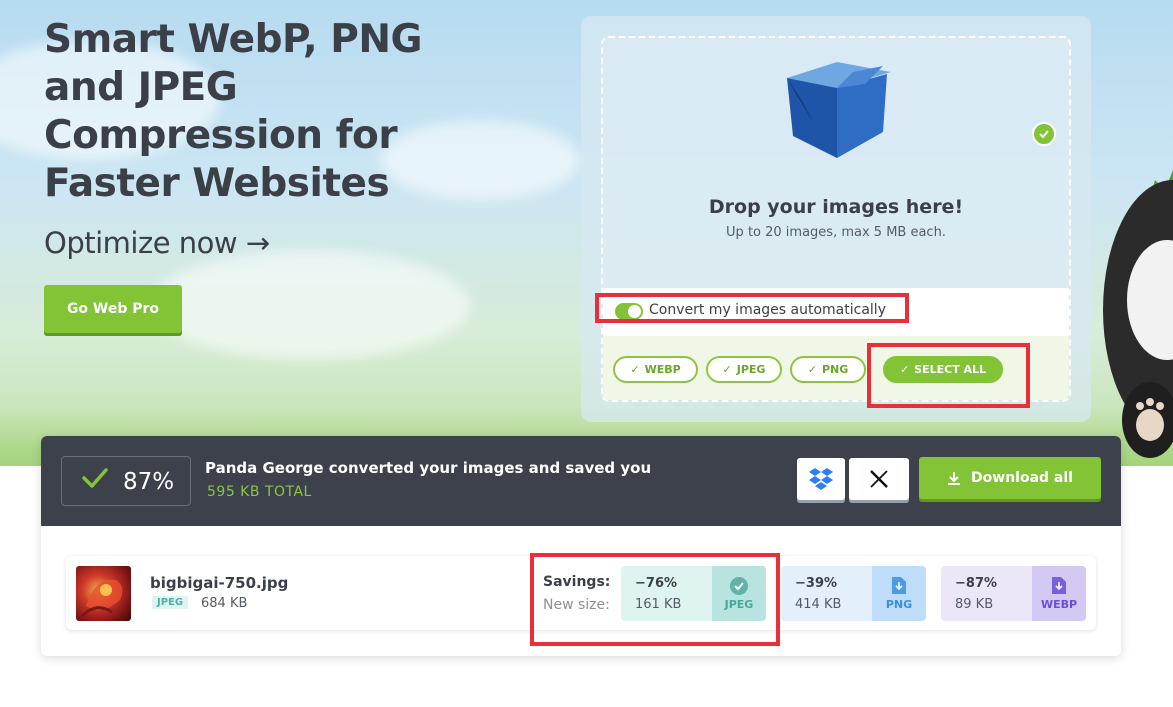 Image resolution: width=1173 pixels, height=707 pixels. I want to click on webp-download-tag: WEBP, so click(1059, 593).